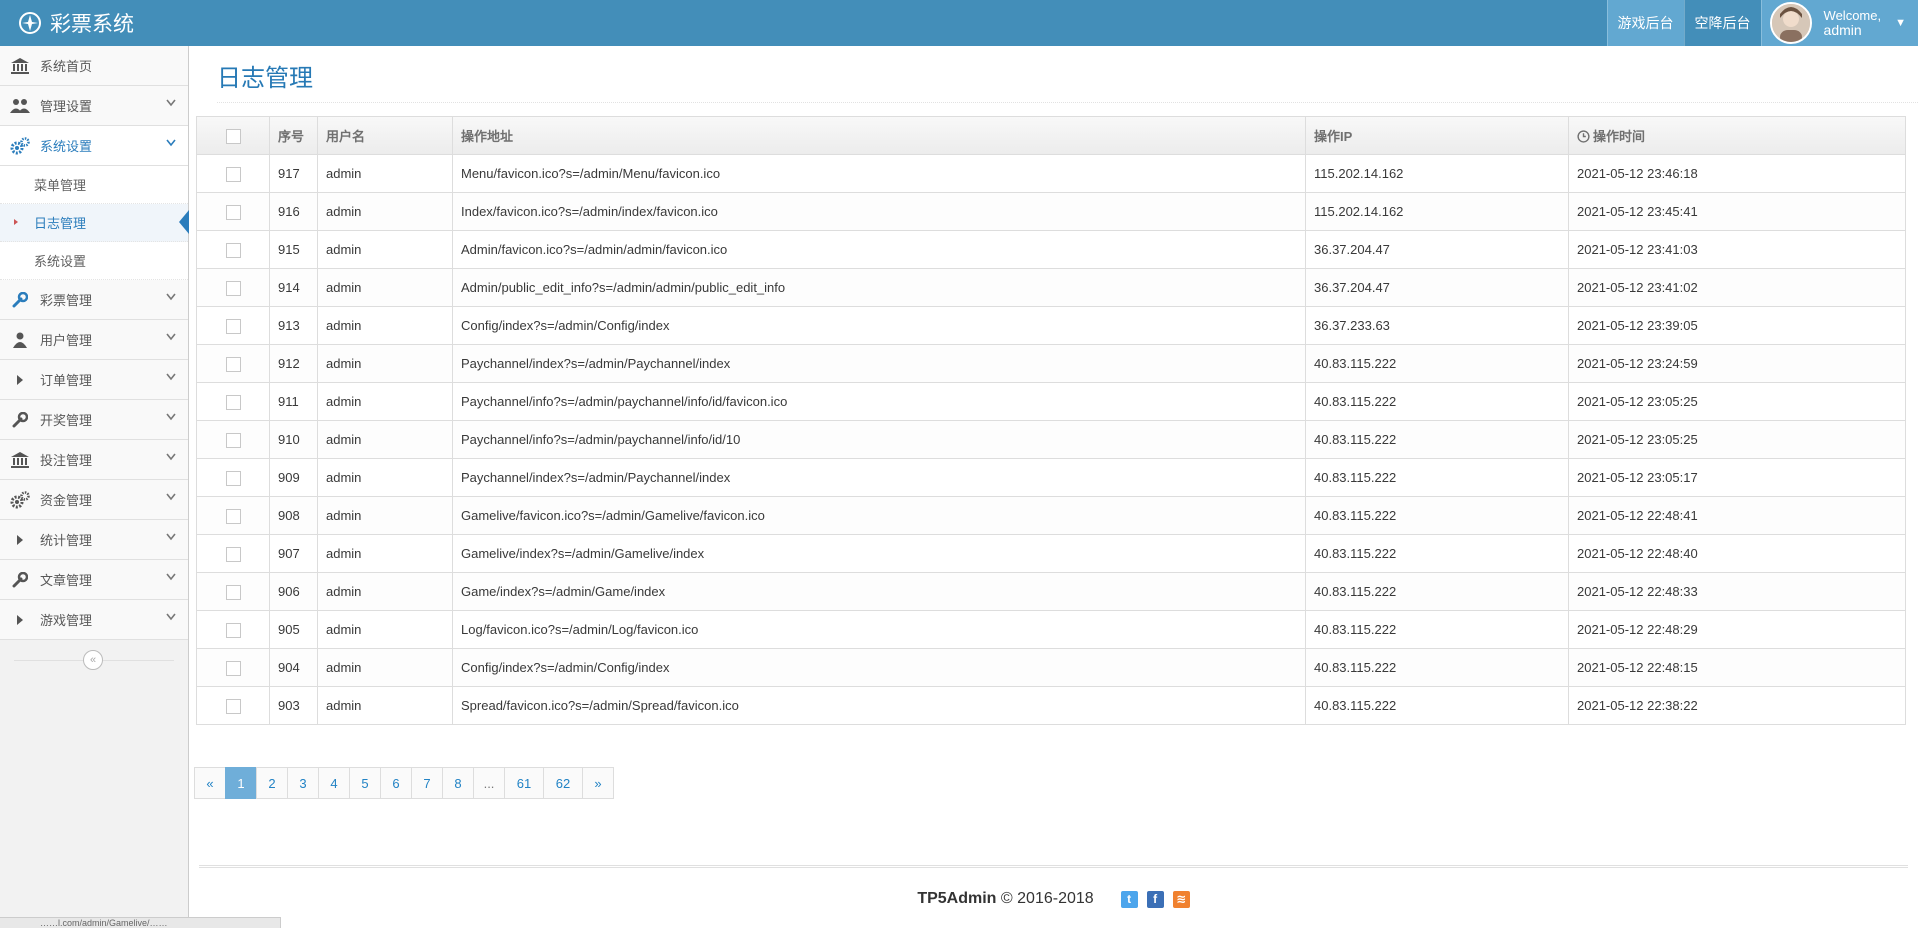 Image resolution: width=1918 pixels, height=928 pixels. I want to click on page-next-button: », so click(598, 783).